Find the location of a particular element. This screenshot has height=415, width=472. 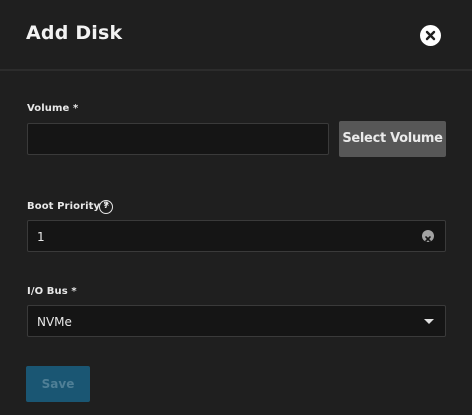

clear-icon is located at coordinates (428, 236).